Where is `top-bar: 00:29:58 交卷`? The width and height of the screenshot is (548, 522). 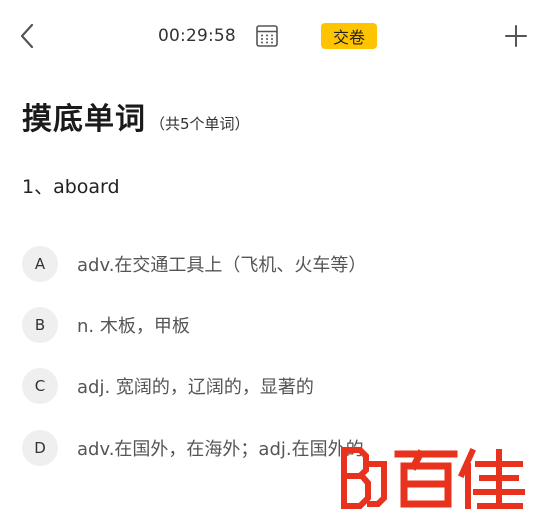 top-bar: 00:29:58 交卷 is located at coordinates (274, 36).